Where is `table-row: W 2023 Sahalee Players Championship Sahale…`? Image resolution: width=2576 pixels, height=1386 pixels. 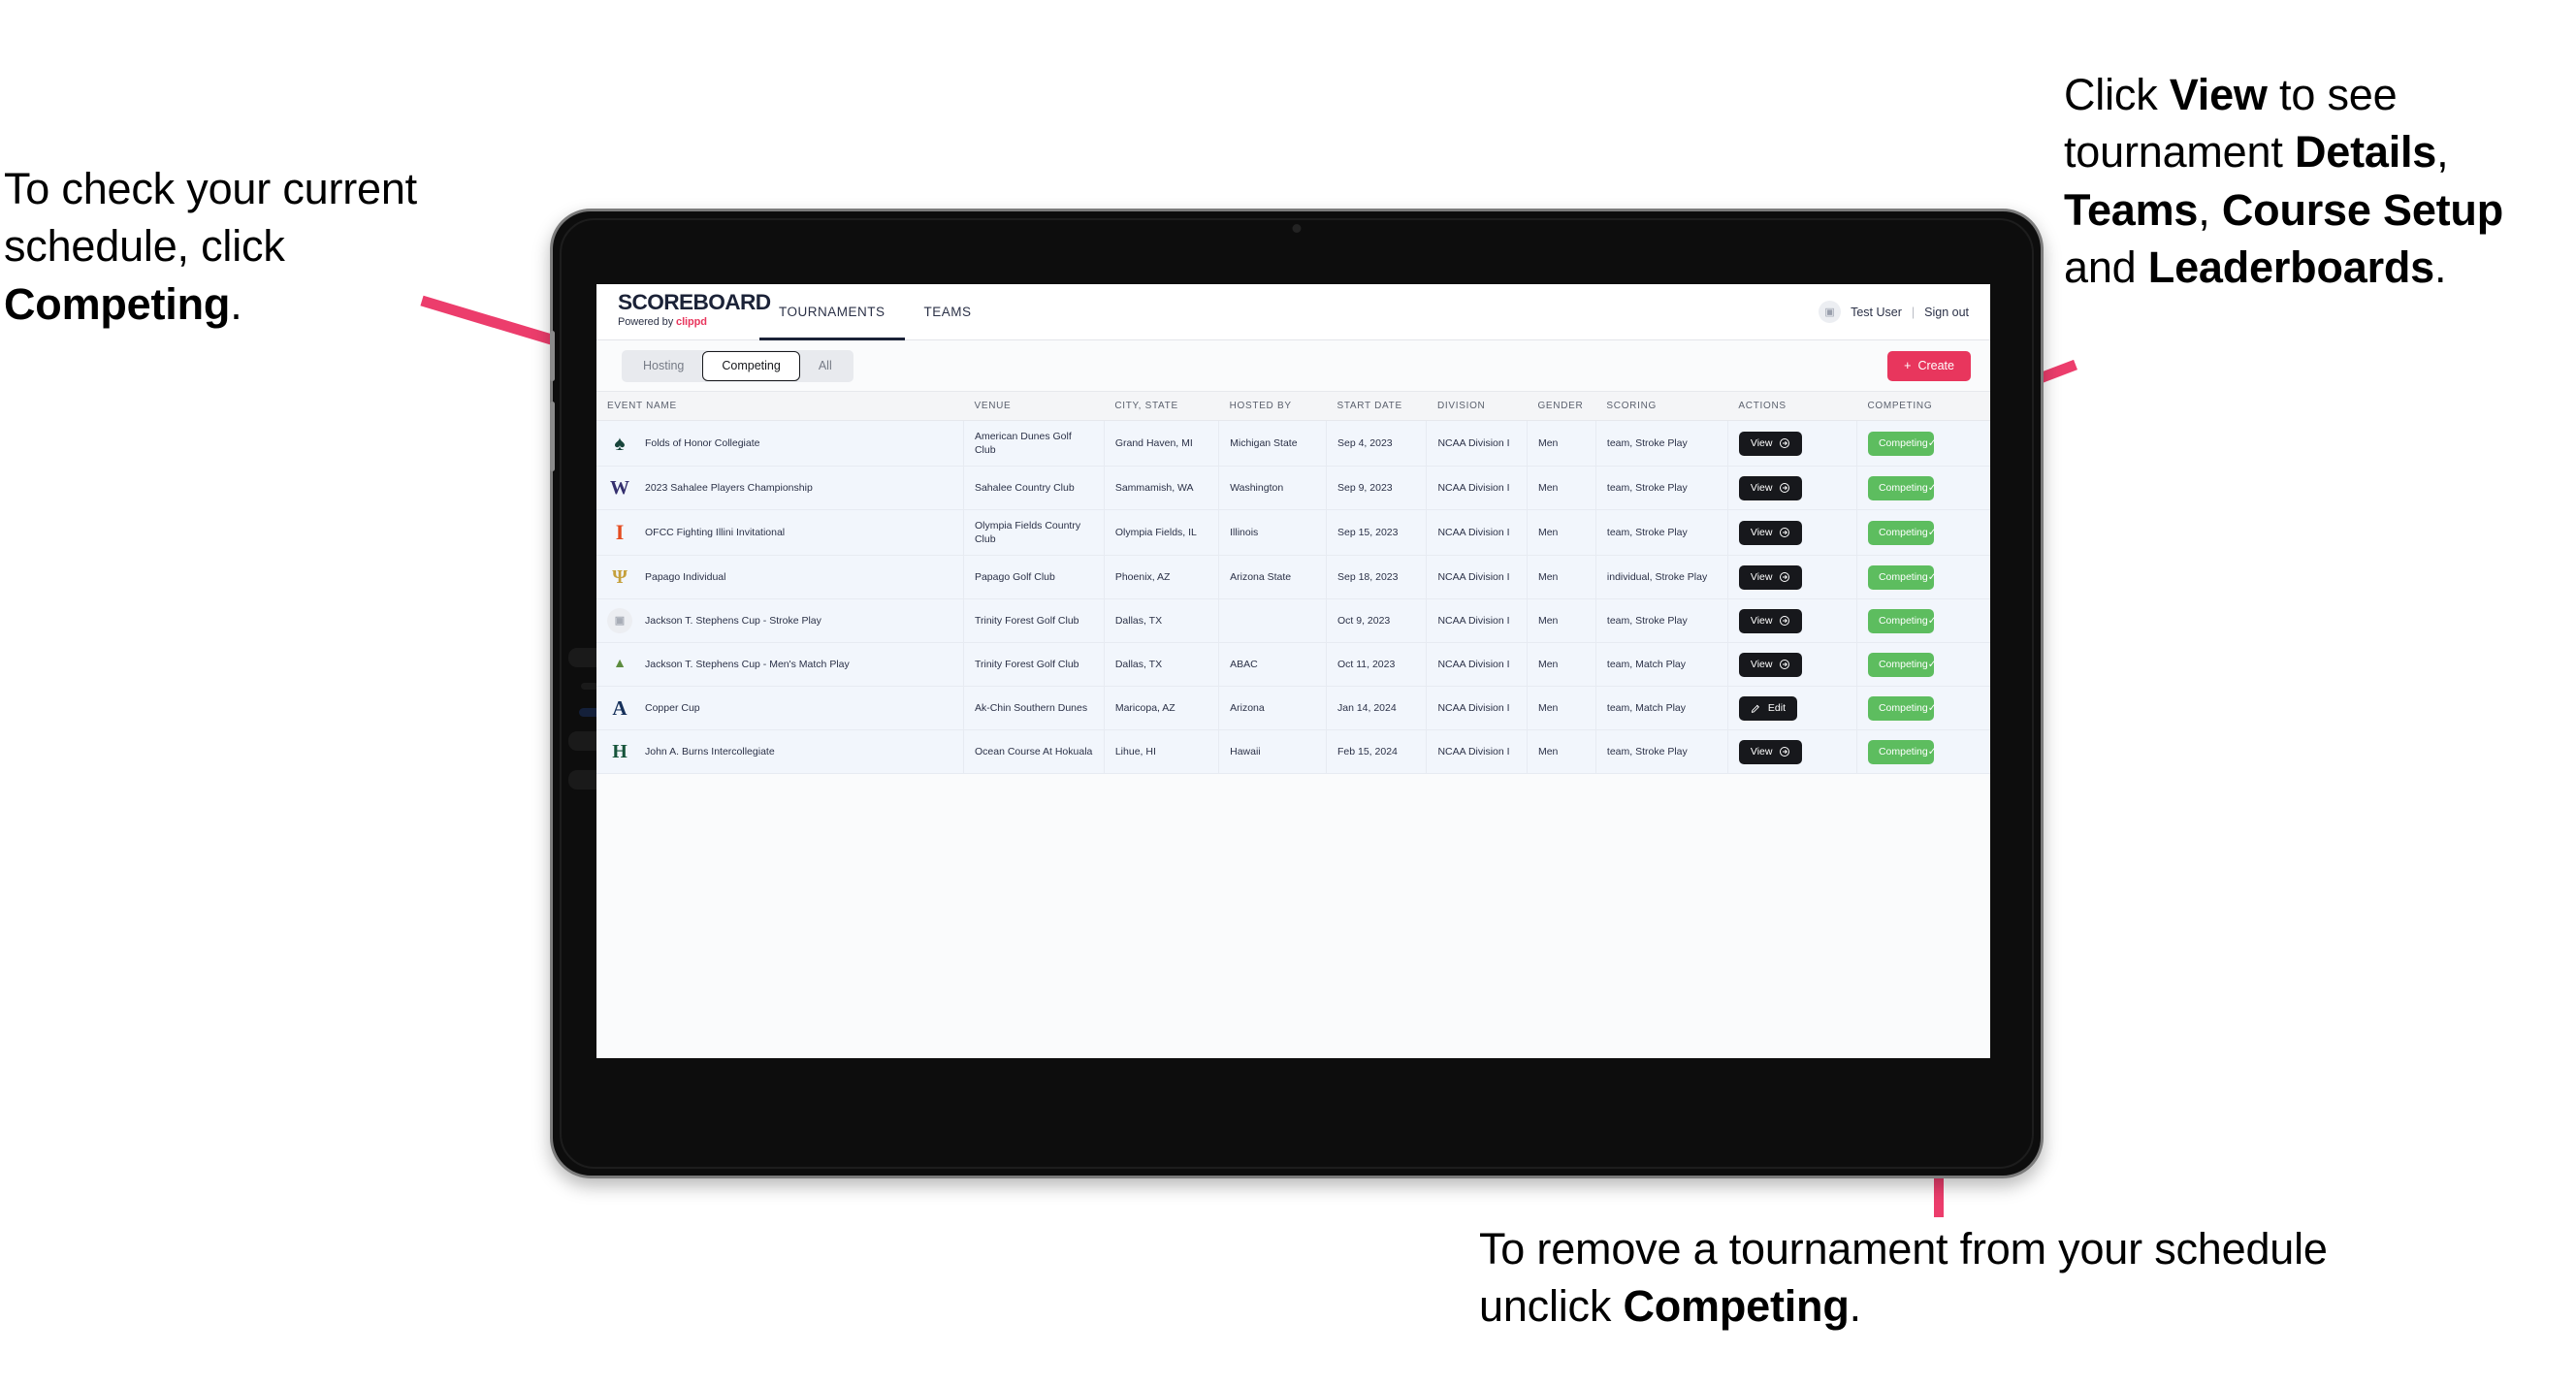
table-row: W 2023 Sahalee Players Championship Sahale… is located at coordinates (1293, 488).